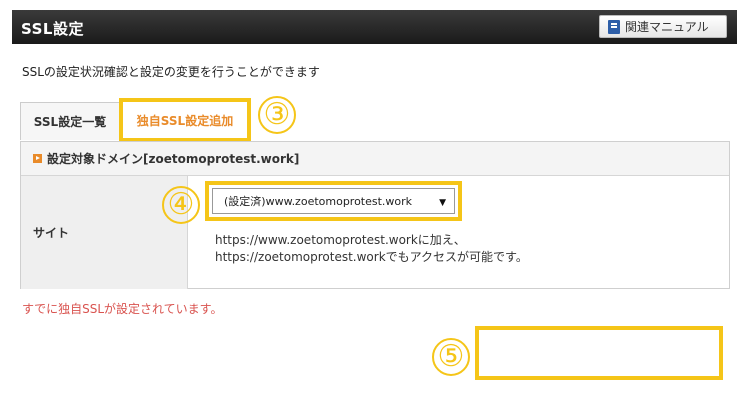  What do you see at coordinates (181, 205) in the screenshot?
I see `step-4-marker: ④` at bounding box center [181, 205].